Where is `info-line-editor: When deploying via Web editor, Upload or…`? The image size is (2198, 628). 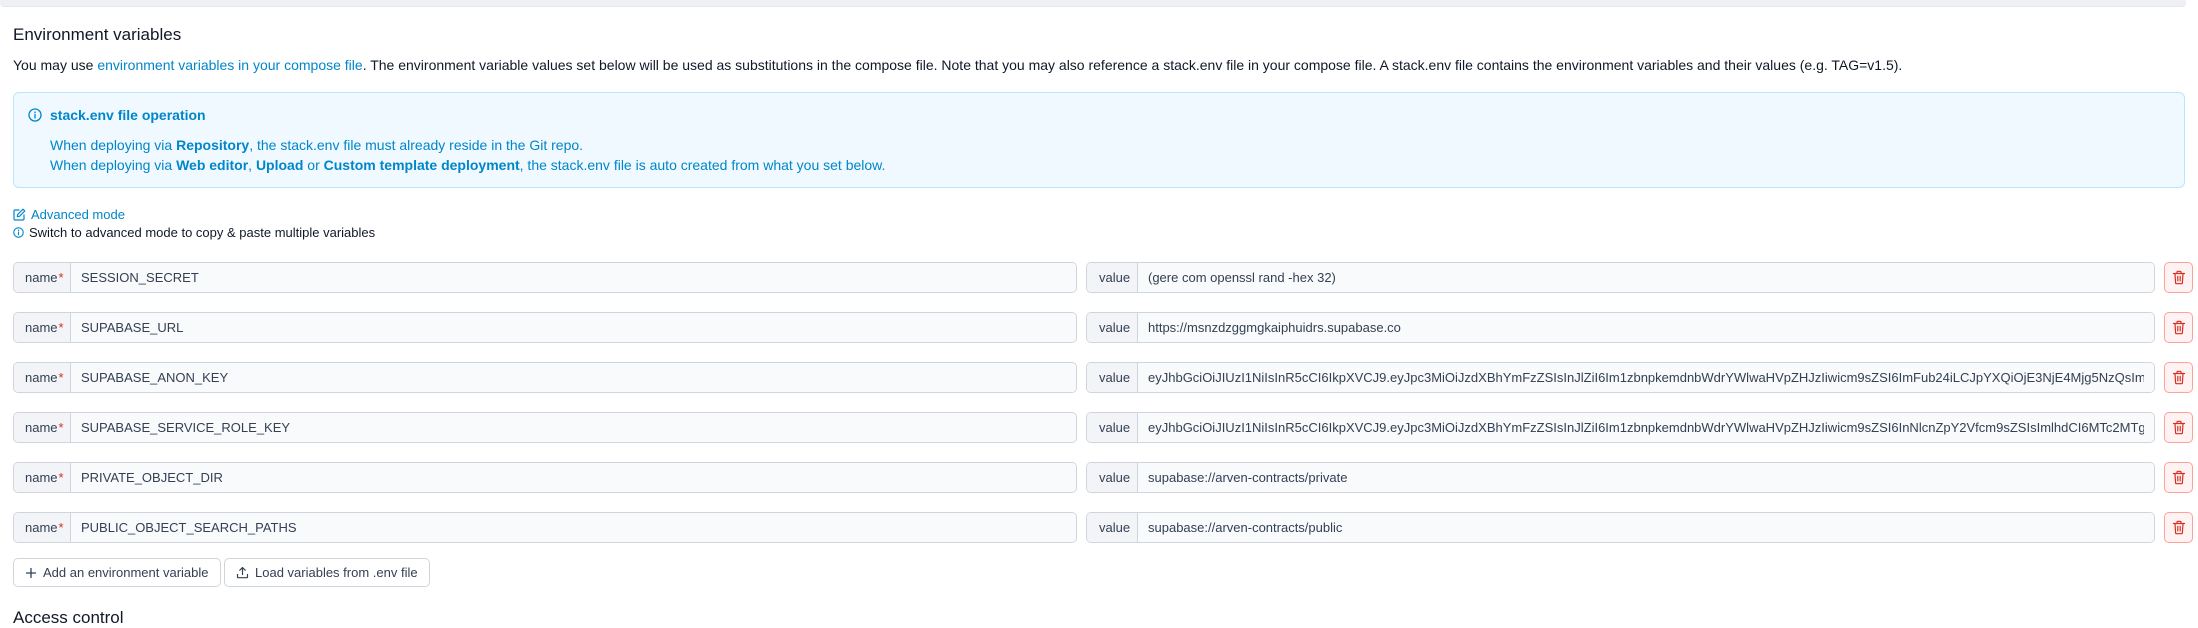 info-line-editor: When deploying via Web editor, Upload or… is located at coordinates (467, 165).